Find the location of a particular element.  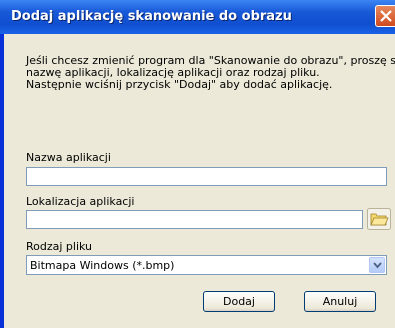

app-location-label: Lokalizacja aplikacji is located at coordinates (80, 201).